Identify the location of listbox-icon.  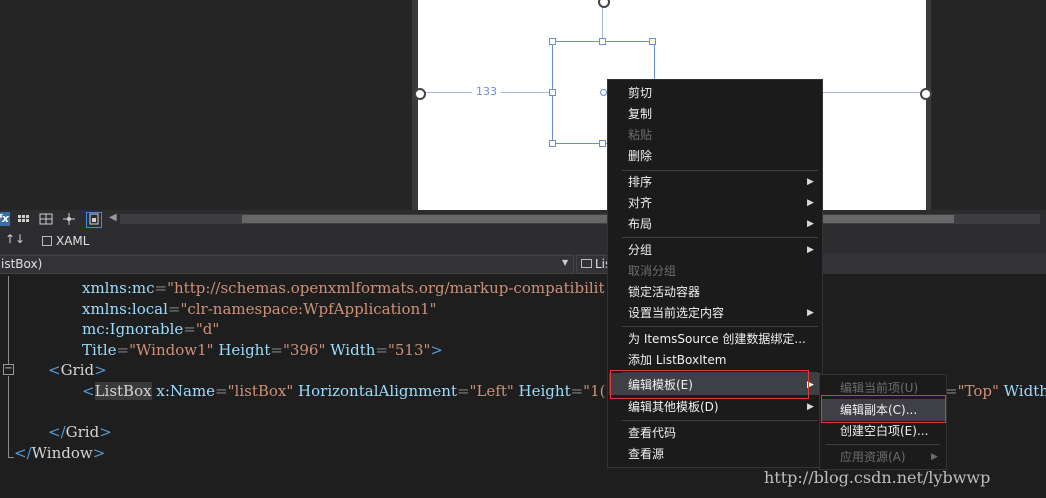
(586, 263).